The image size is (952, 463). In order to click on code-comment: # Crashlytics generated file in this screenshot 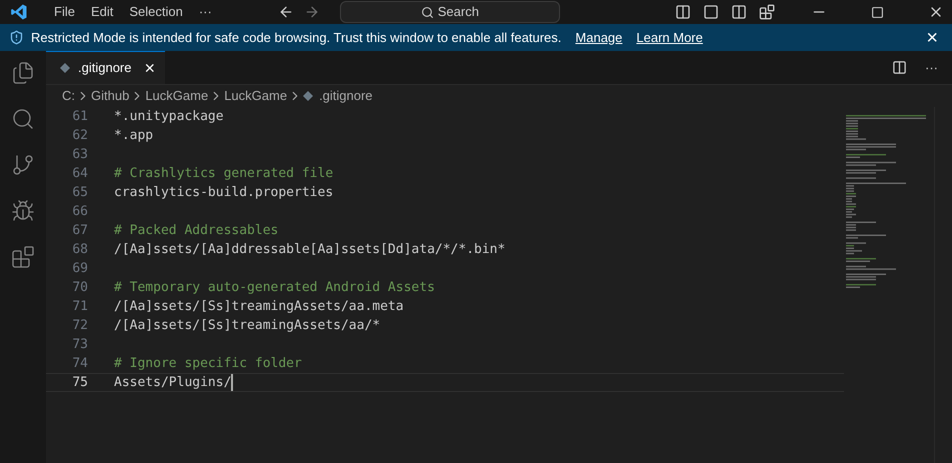, I will do `click(224, 174)`.